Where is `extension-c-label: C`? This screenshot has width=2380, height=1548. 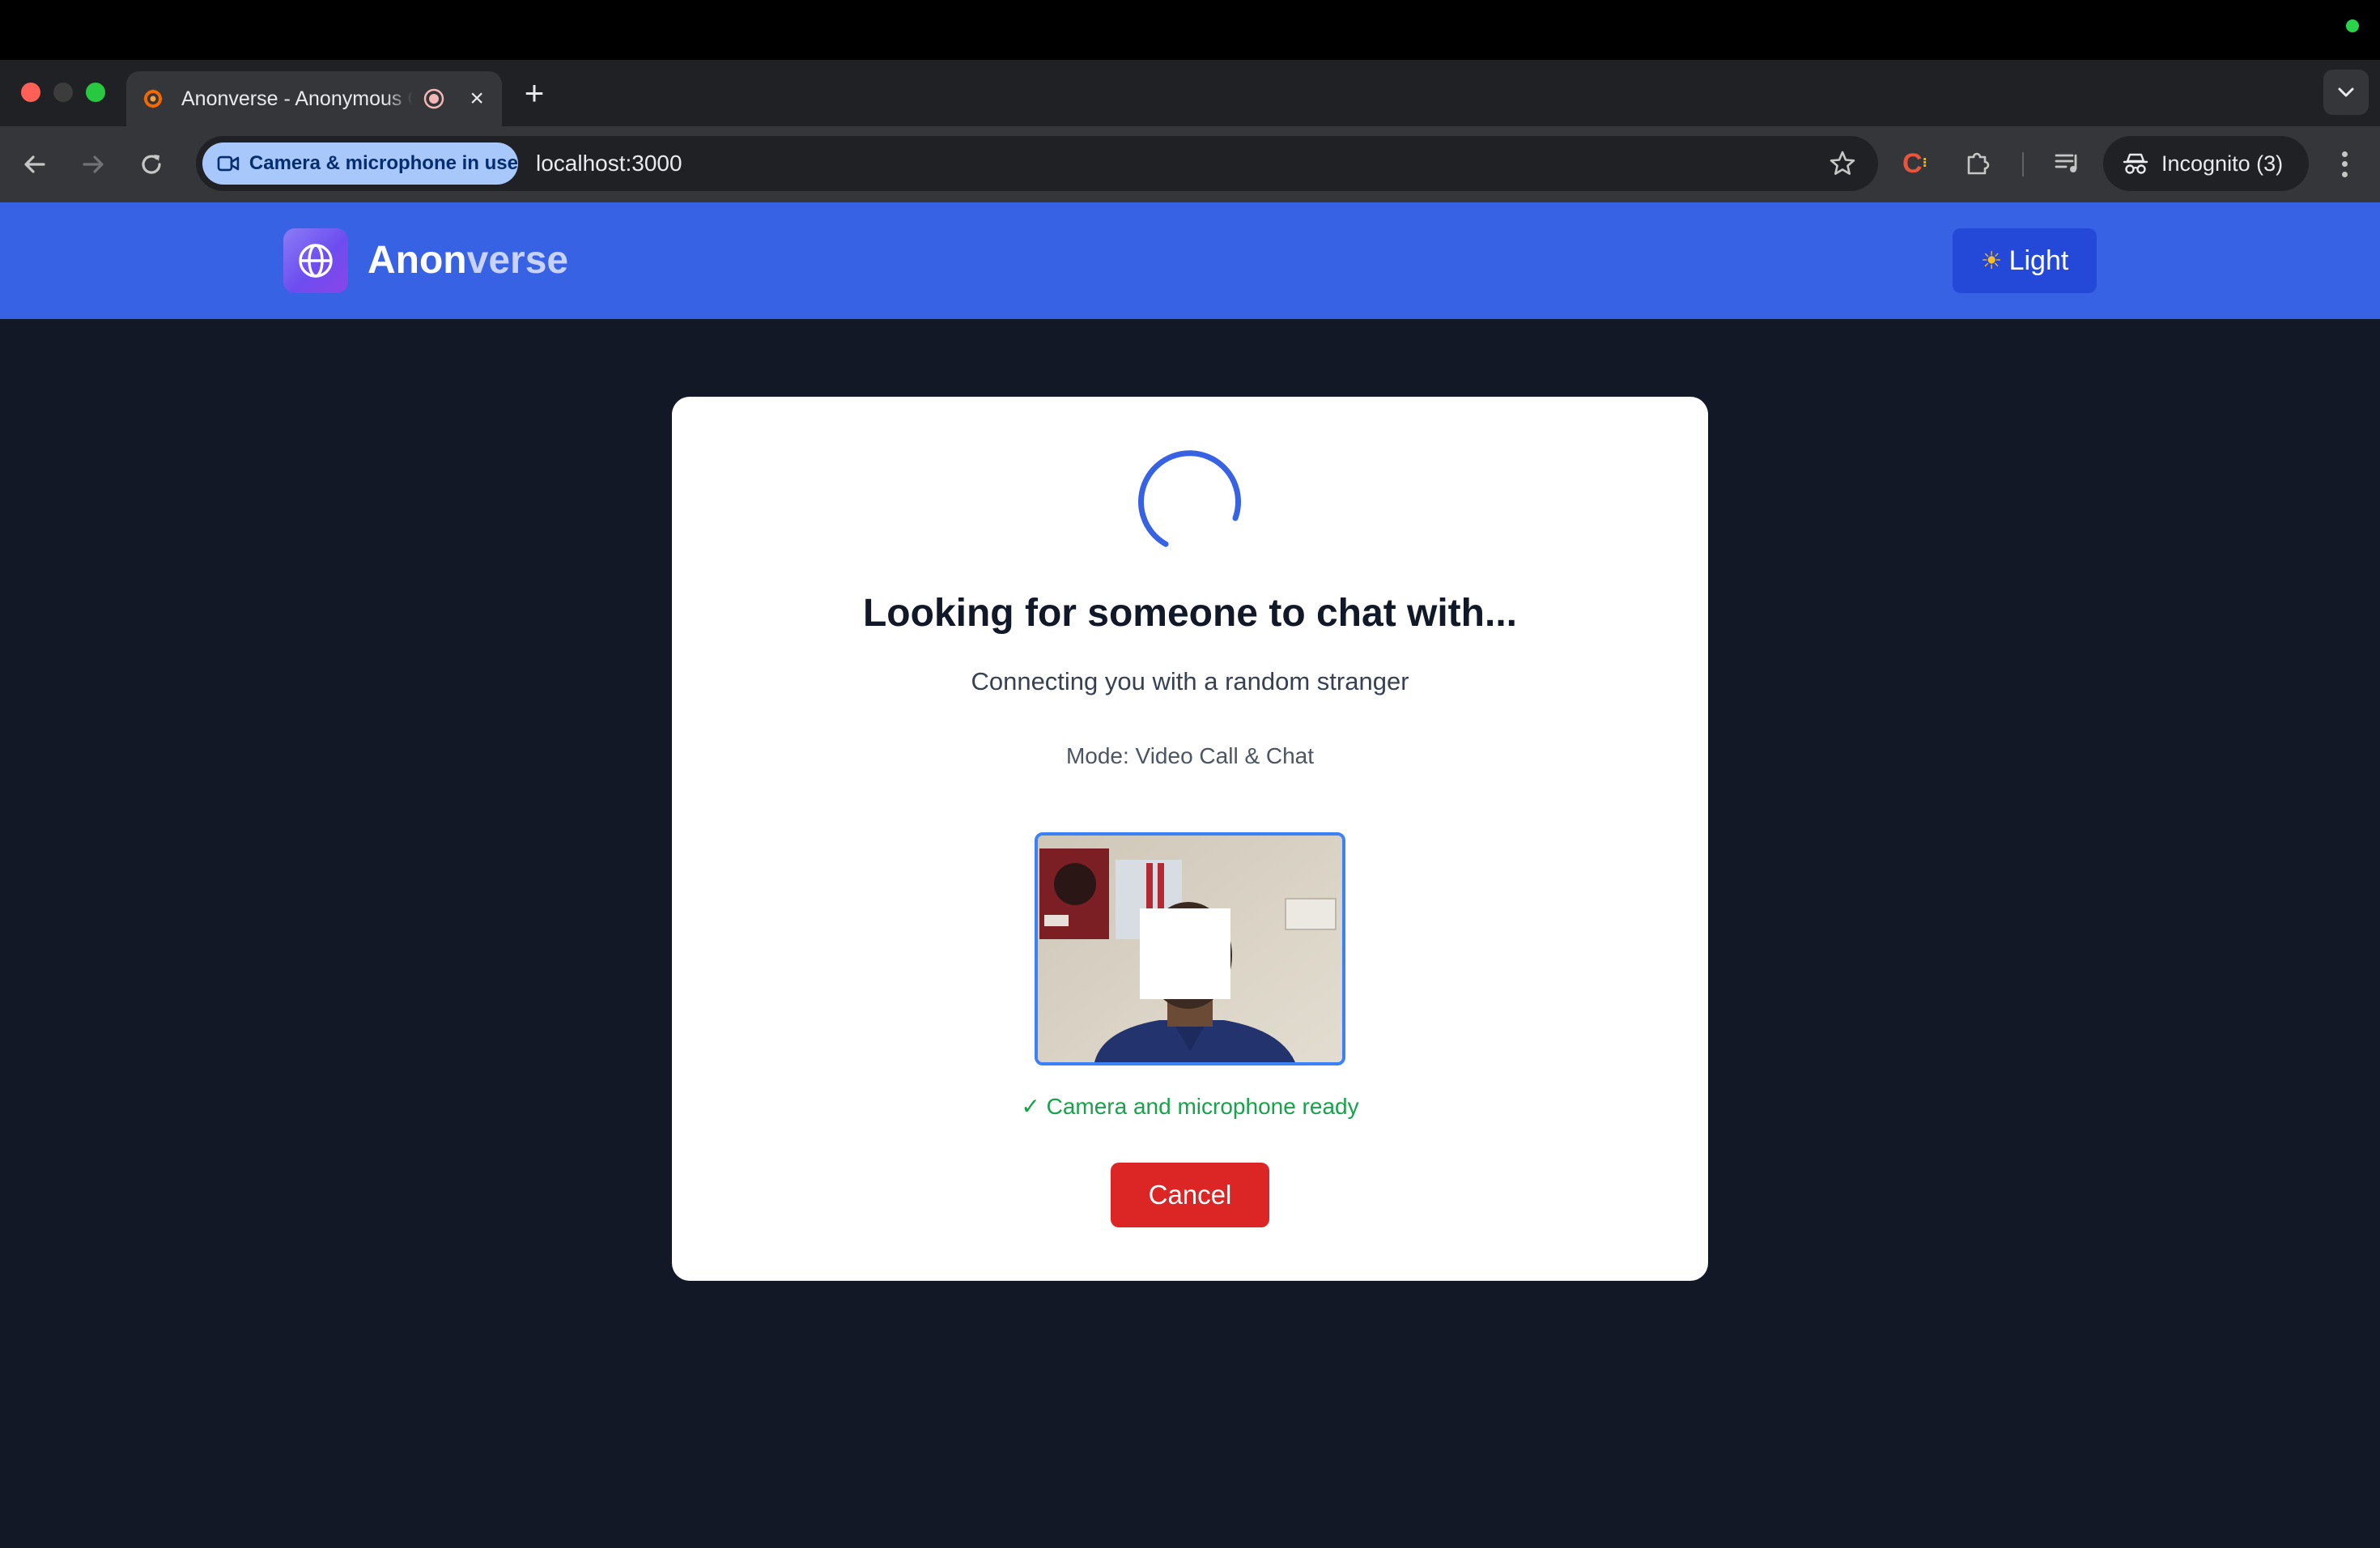 extension-c-label: C is located at coordinates (1912, 164).